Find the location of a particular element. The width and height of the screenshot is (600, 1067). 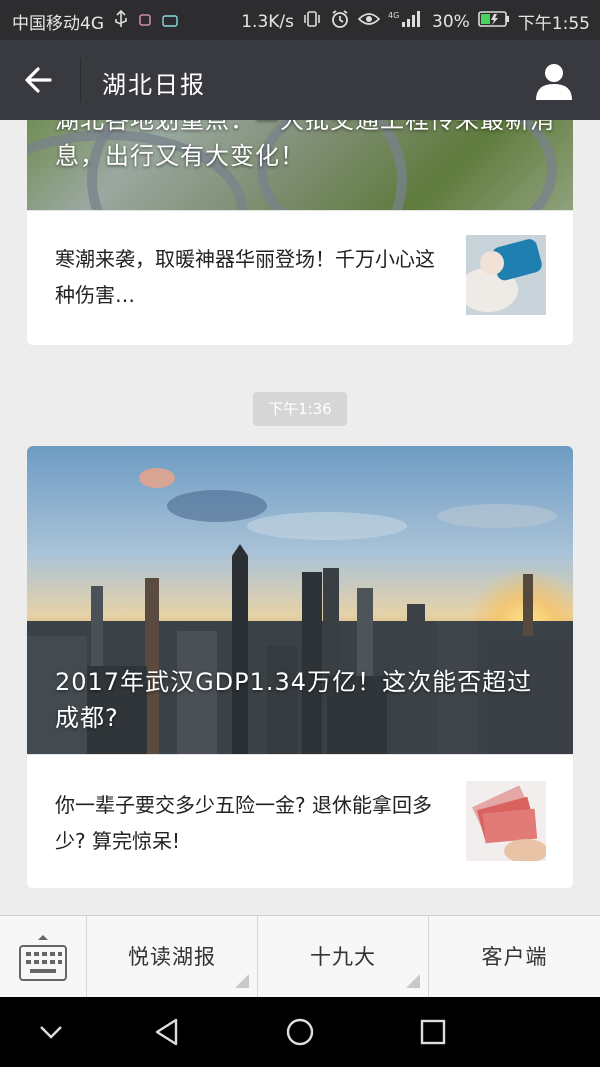

user-icon is located at coordinates (554, 82).